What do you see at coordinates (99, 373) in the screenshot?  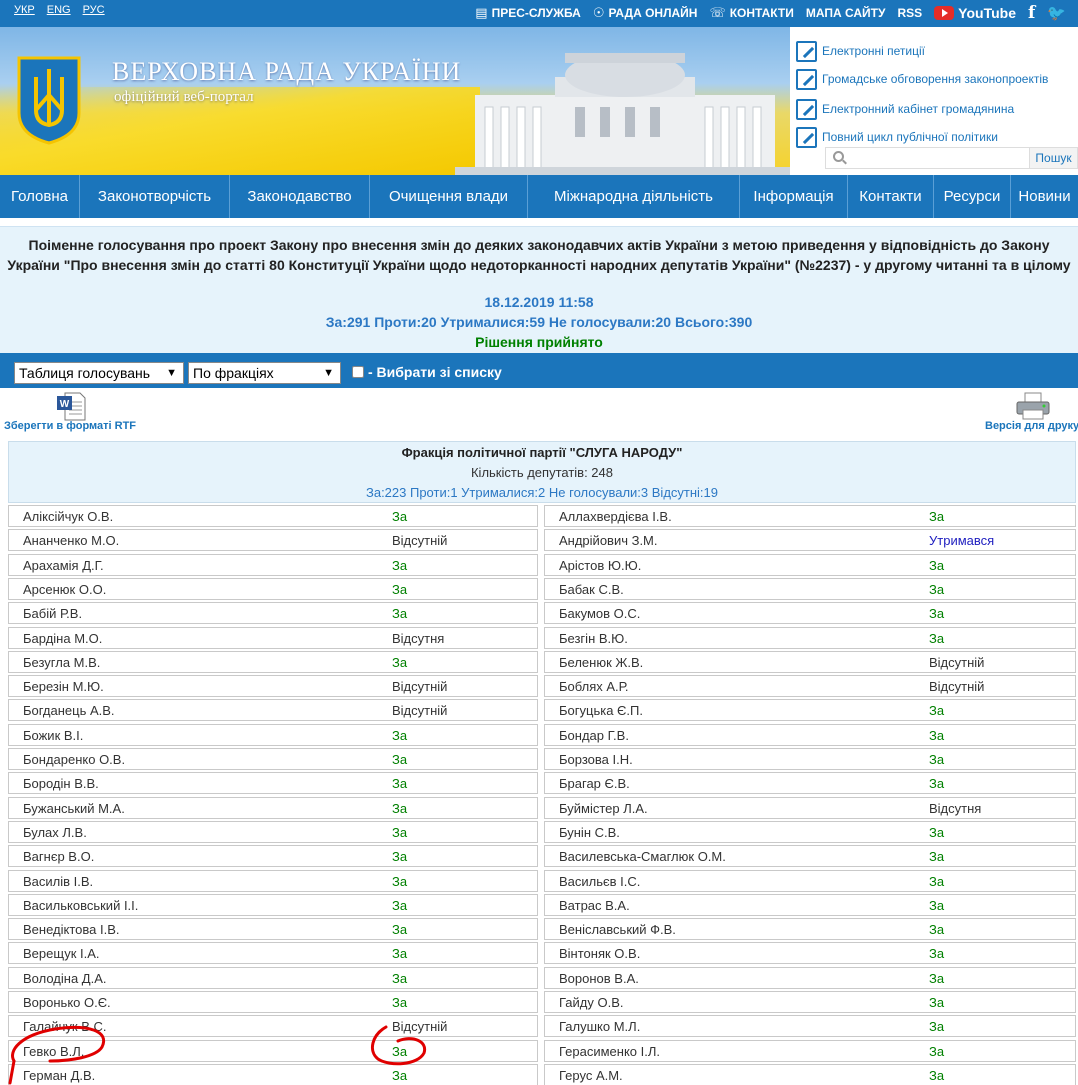 I see `view-select: Таблиця голосувань ▼` at bounding box center [99, 373].